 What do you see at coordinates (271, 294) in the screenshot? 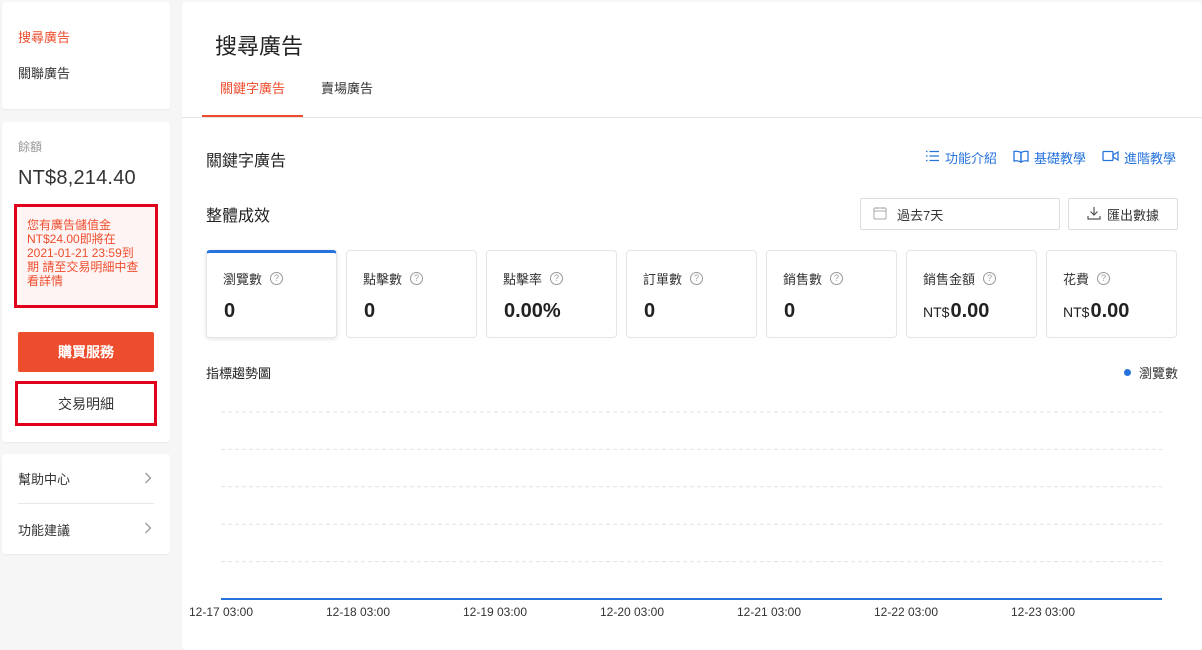
I see `metric-card: 瀏覽數? 0` at bounding box center [271, 294].